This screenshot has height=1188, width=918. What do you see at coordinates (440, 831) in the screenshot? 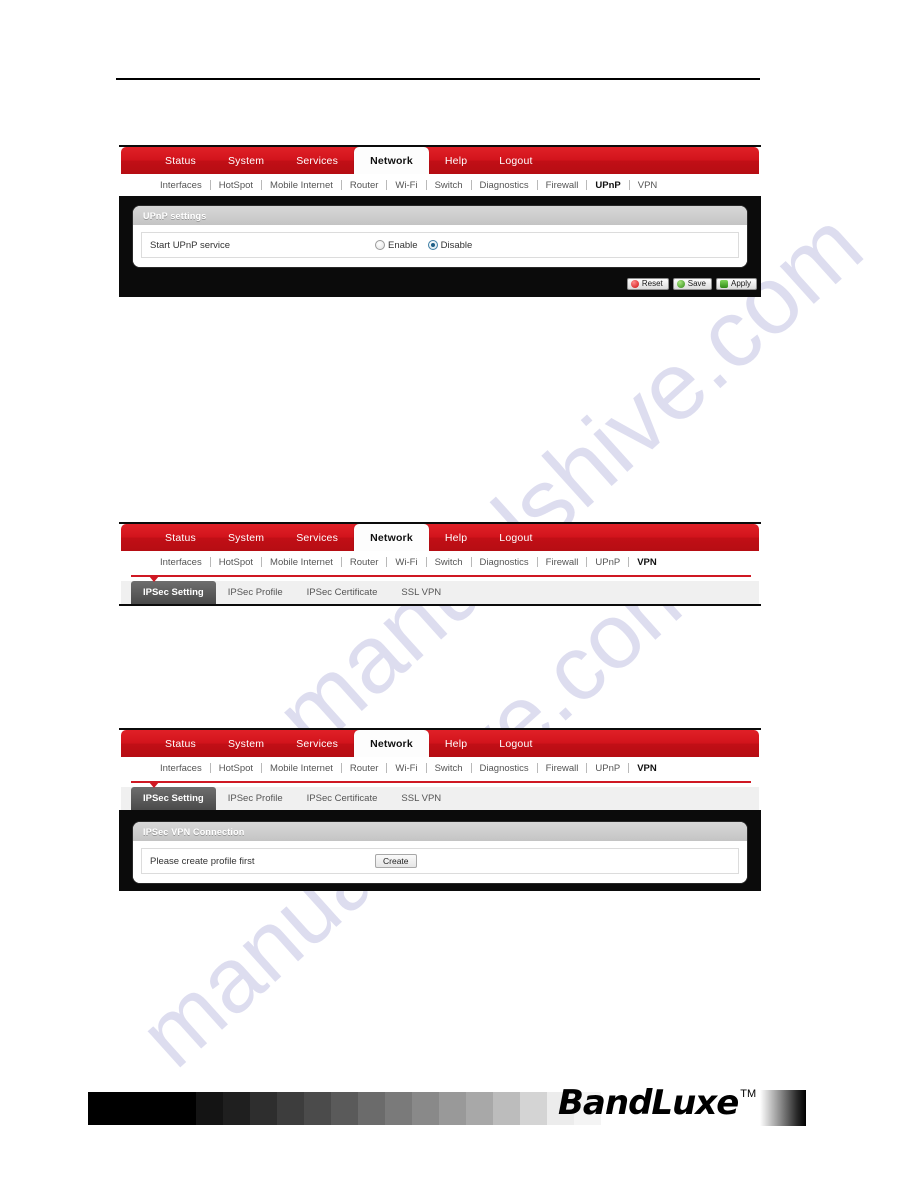
I see `ipsec-card-title: IPSec VPN Connection` at bounding box center [440, 831].